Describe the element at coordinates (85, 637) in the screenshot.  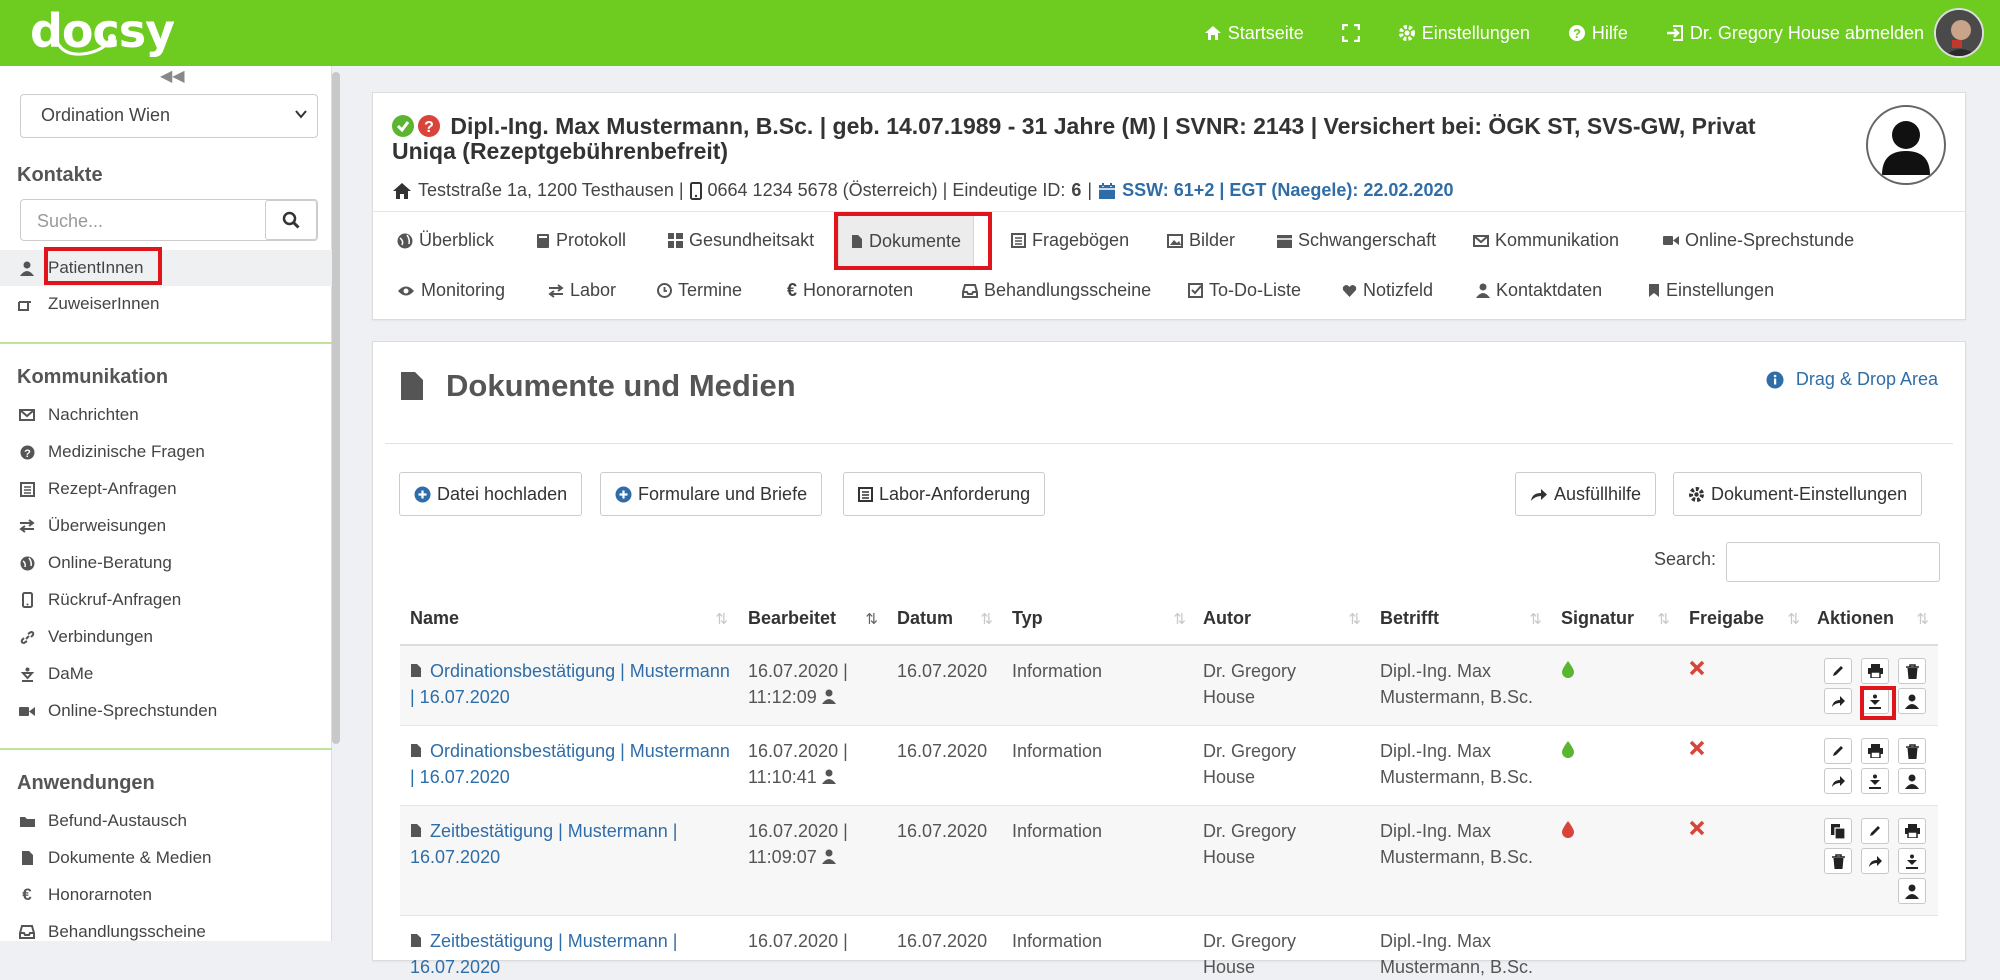
I see `sidebar-item-connections: Verbindungen` at that location.